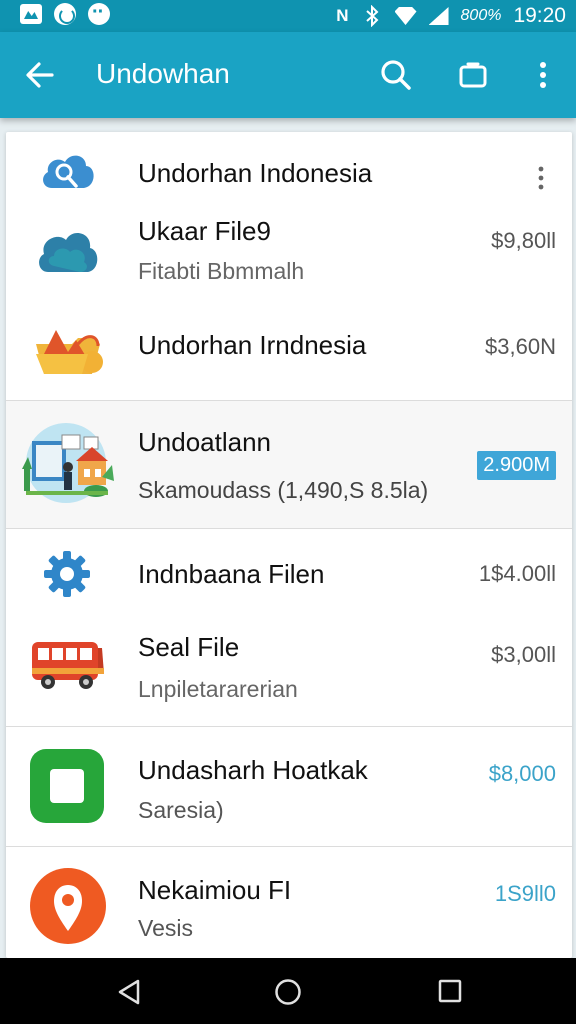 This screenshot has width=576, height=1024. Describe the element at coordinates (99, 13) in the screenshot. I see `chat-icon` at that location.